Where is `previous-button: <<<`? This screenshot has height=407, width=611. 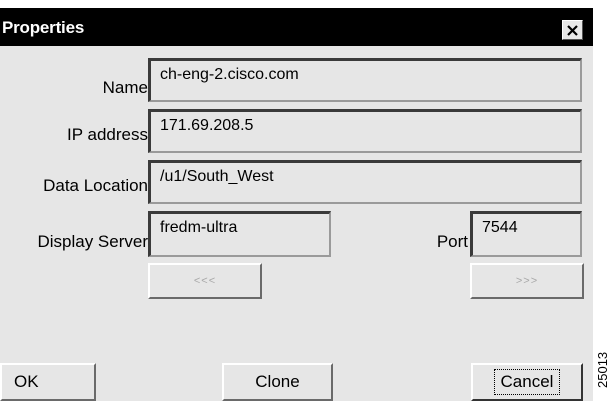 previous-button: <<< is located at coordinates (205, 281).